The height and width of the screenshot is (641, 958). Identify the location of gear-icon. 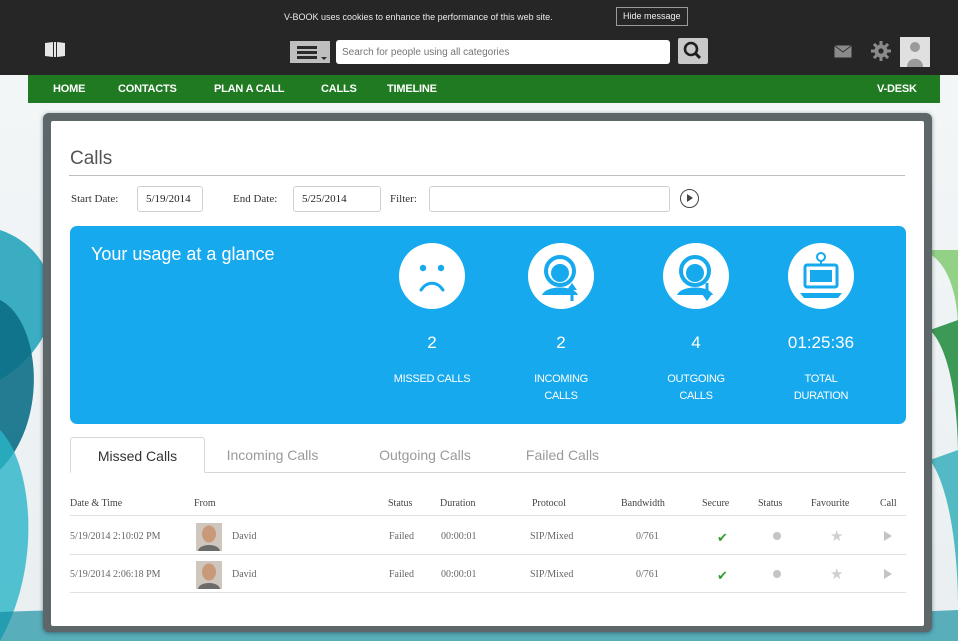
(881, 51).